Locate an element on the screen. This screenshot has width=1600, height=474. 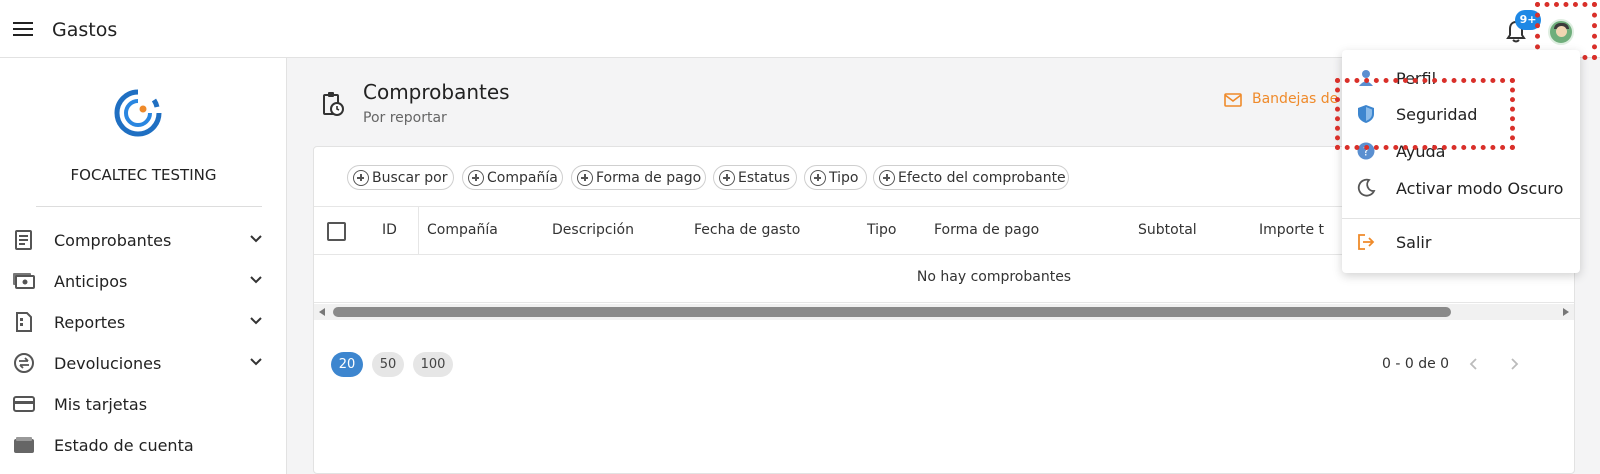
sidebar-item-label: Mis tarjetas is located at coordinates (101, 404).